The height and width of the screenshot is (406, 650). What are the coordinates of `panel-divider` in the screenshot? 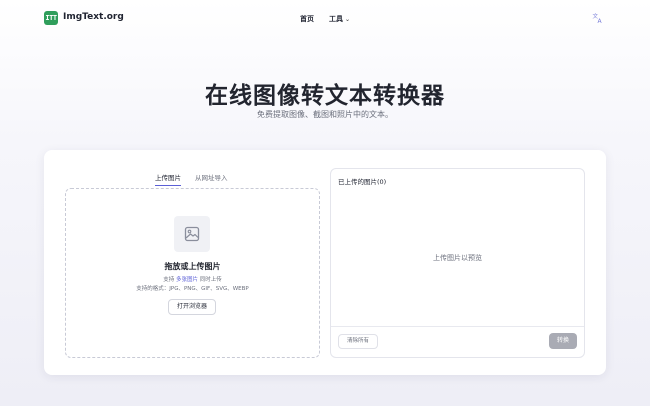 It's located at (457, 326).